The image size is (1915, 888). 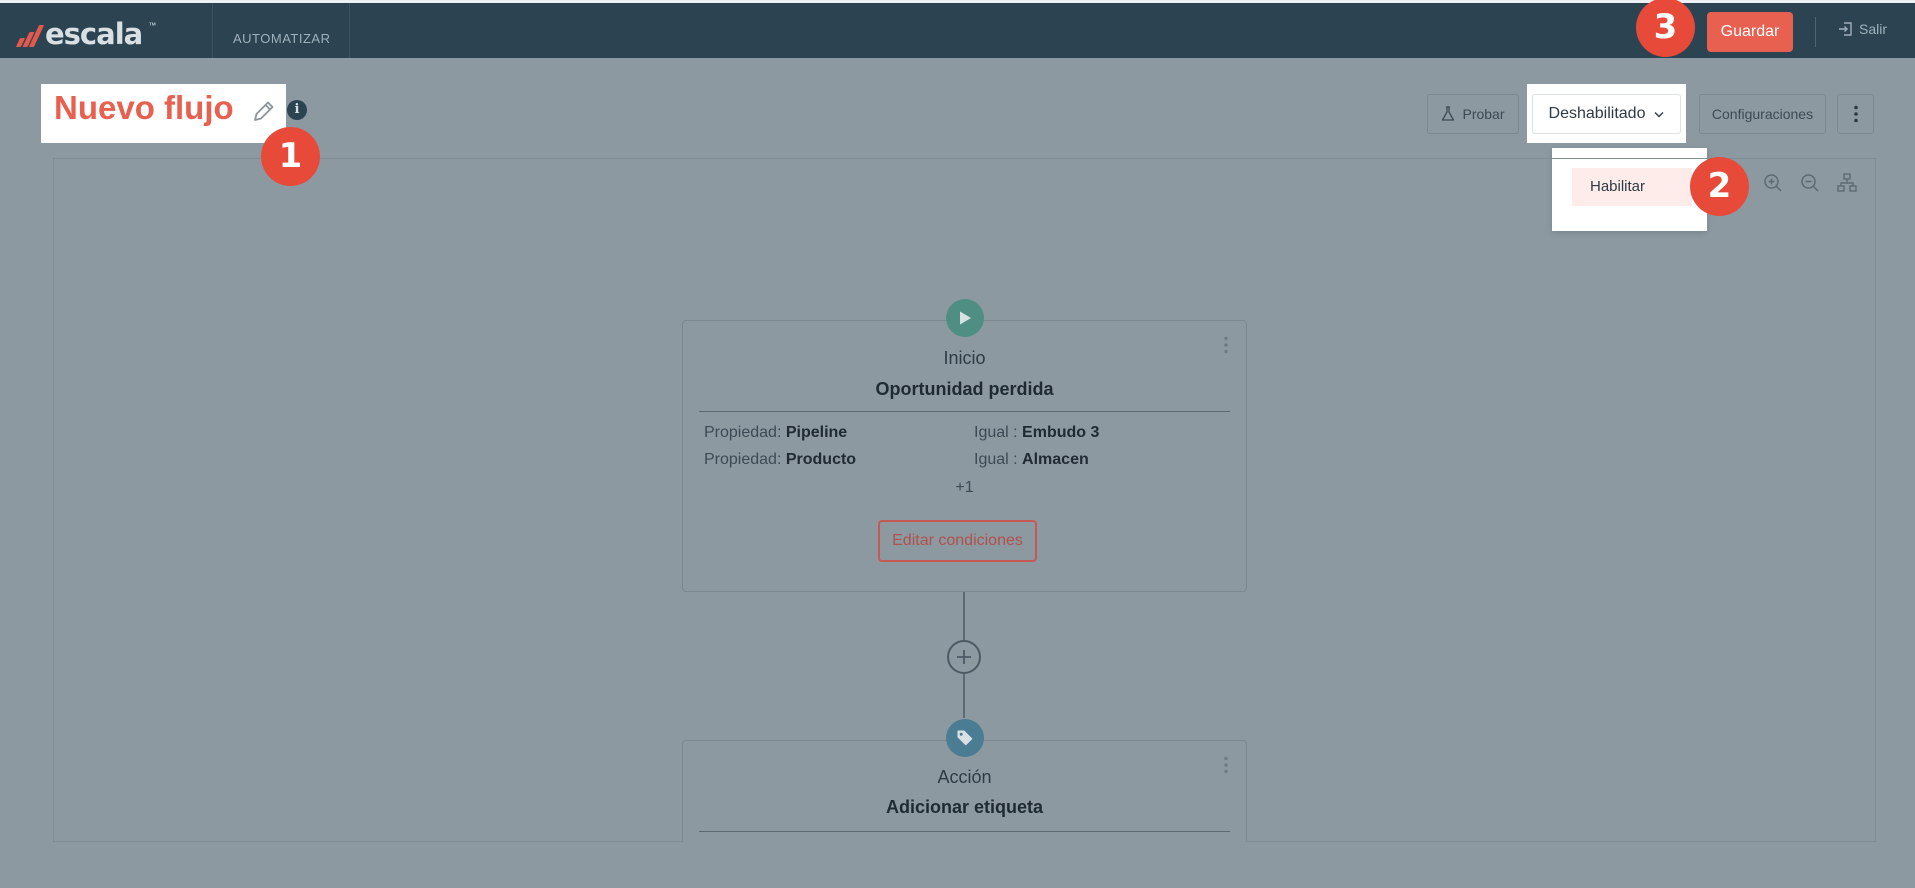 I want to click on node-name: Adicionar etiqueta, so click(x=964, y=807).